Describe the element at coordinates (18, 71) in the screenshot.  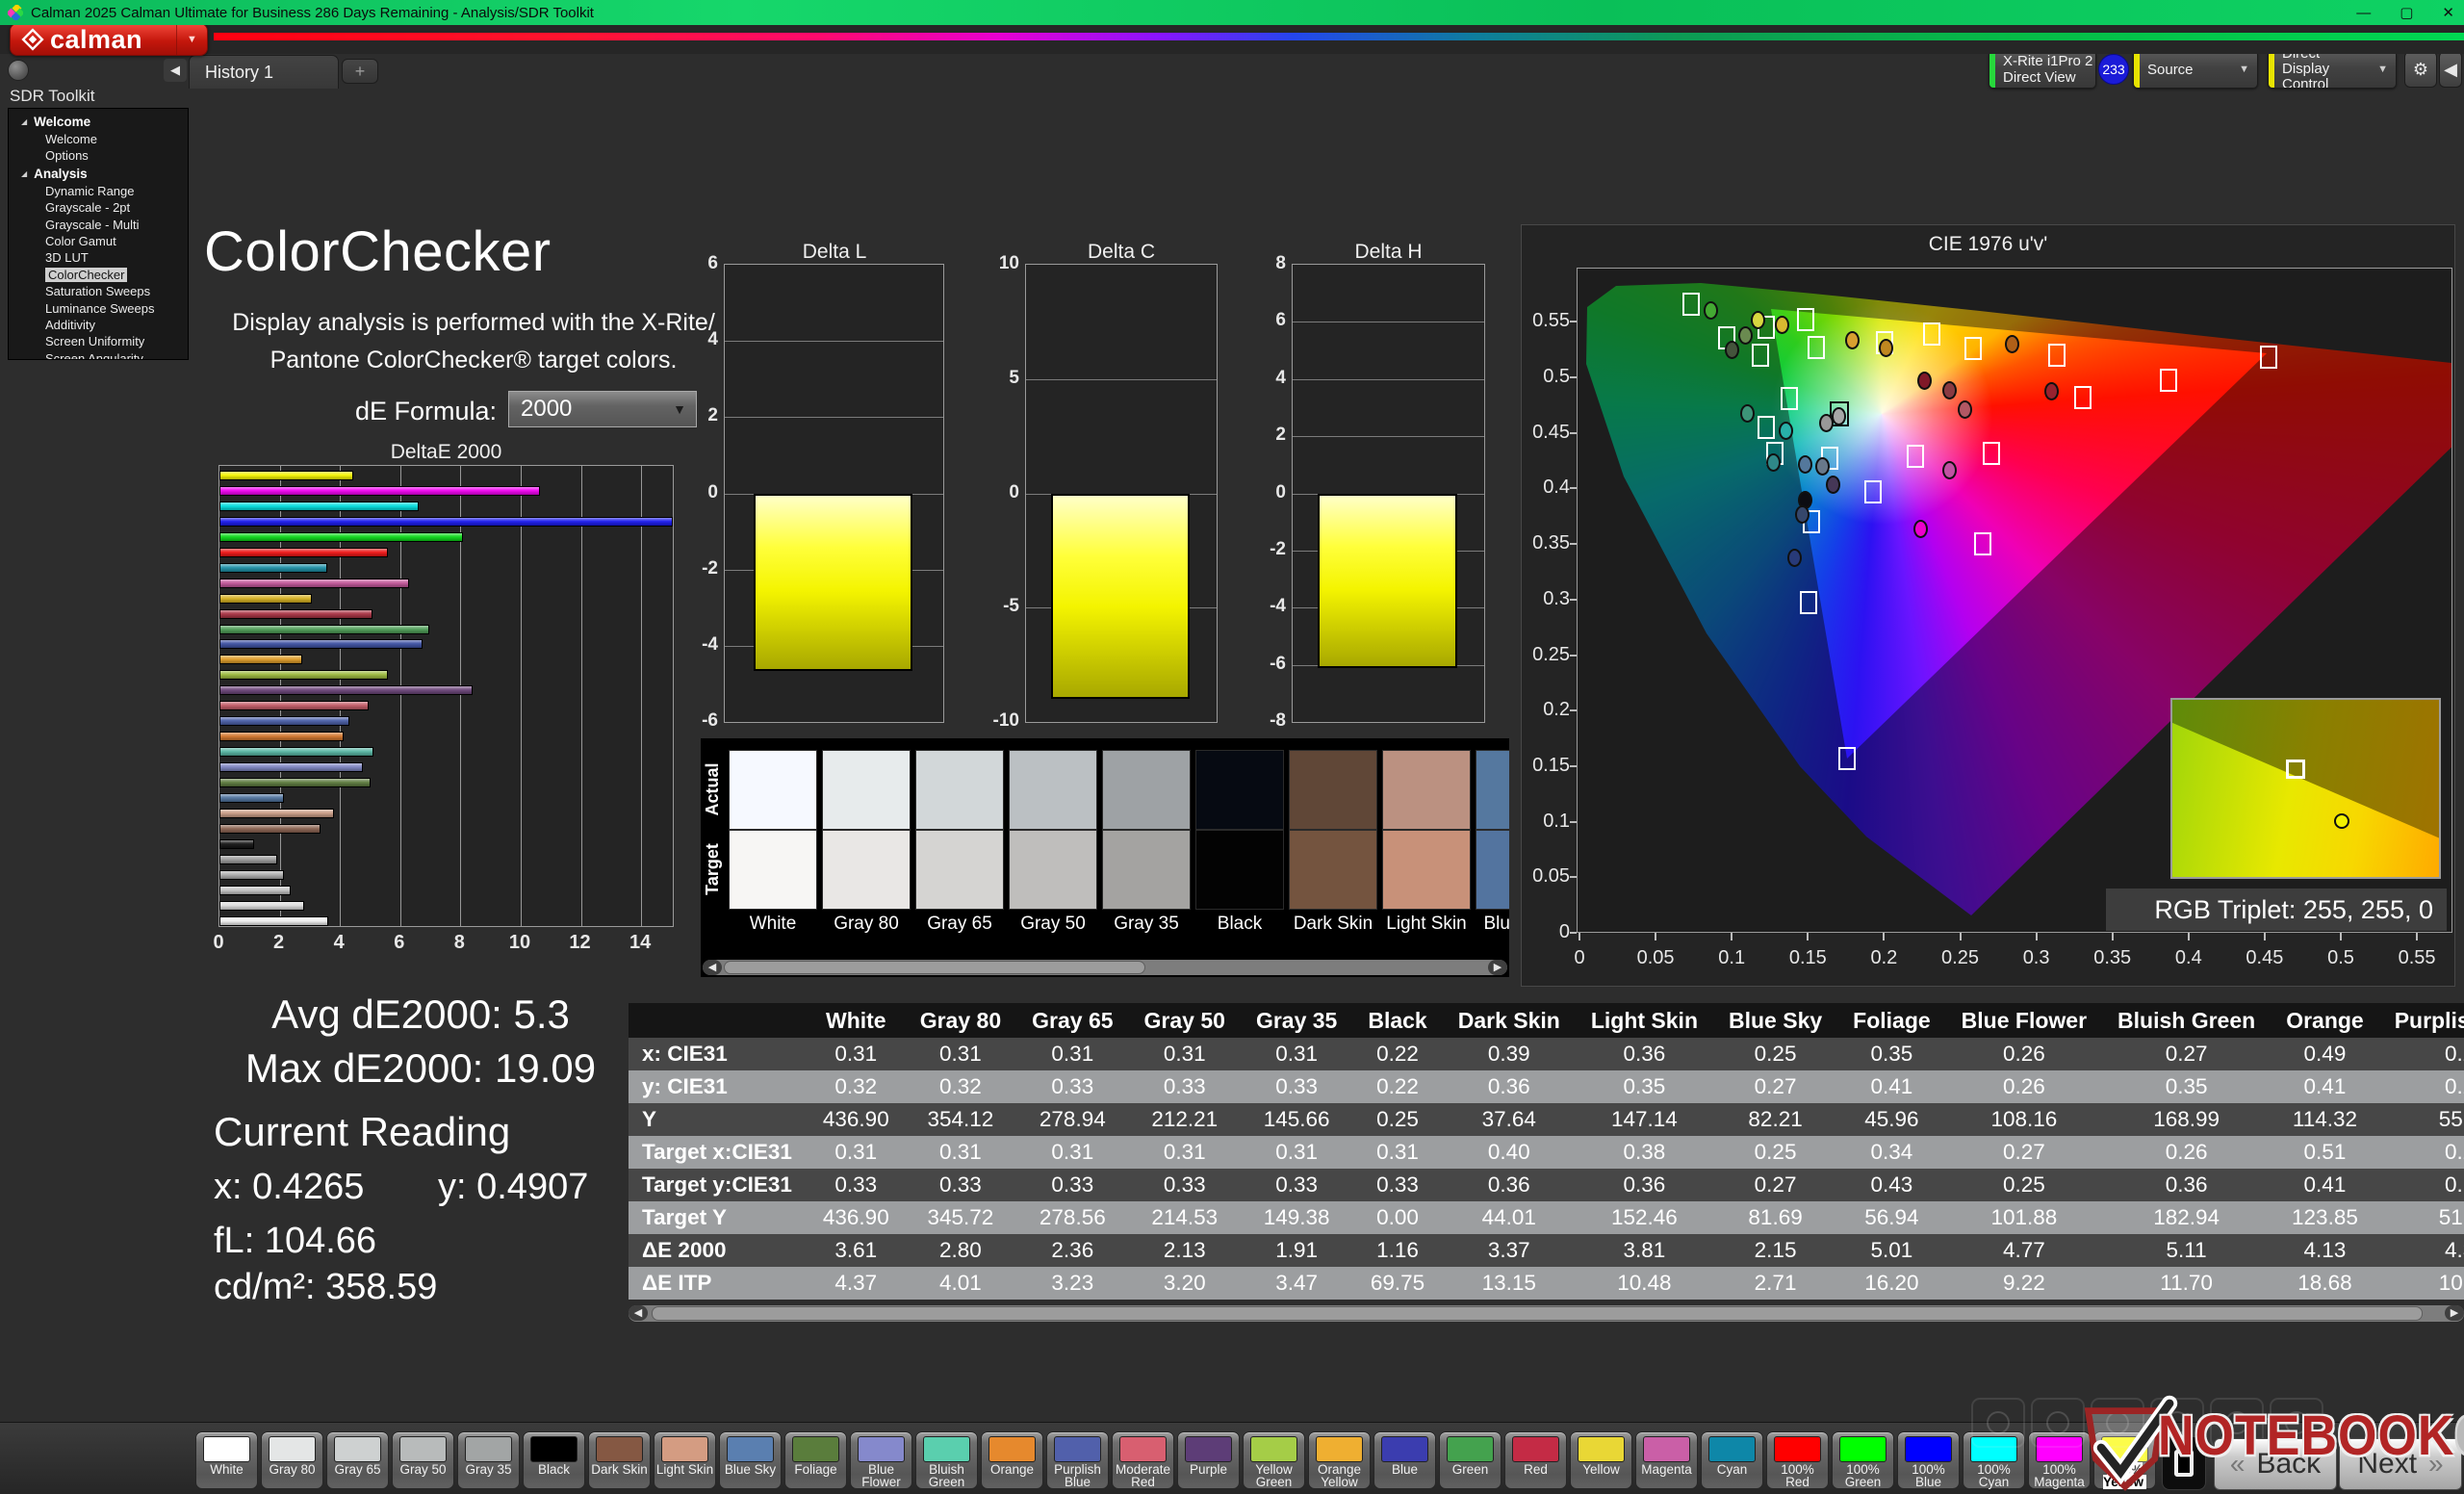
I see `layout-toggle-button` at that location.